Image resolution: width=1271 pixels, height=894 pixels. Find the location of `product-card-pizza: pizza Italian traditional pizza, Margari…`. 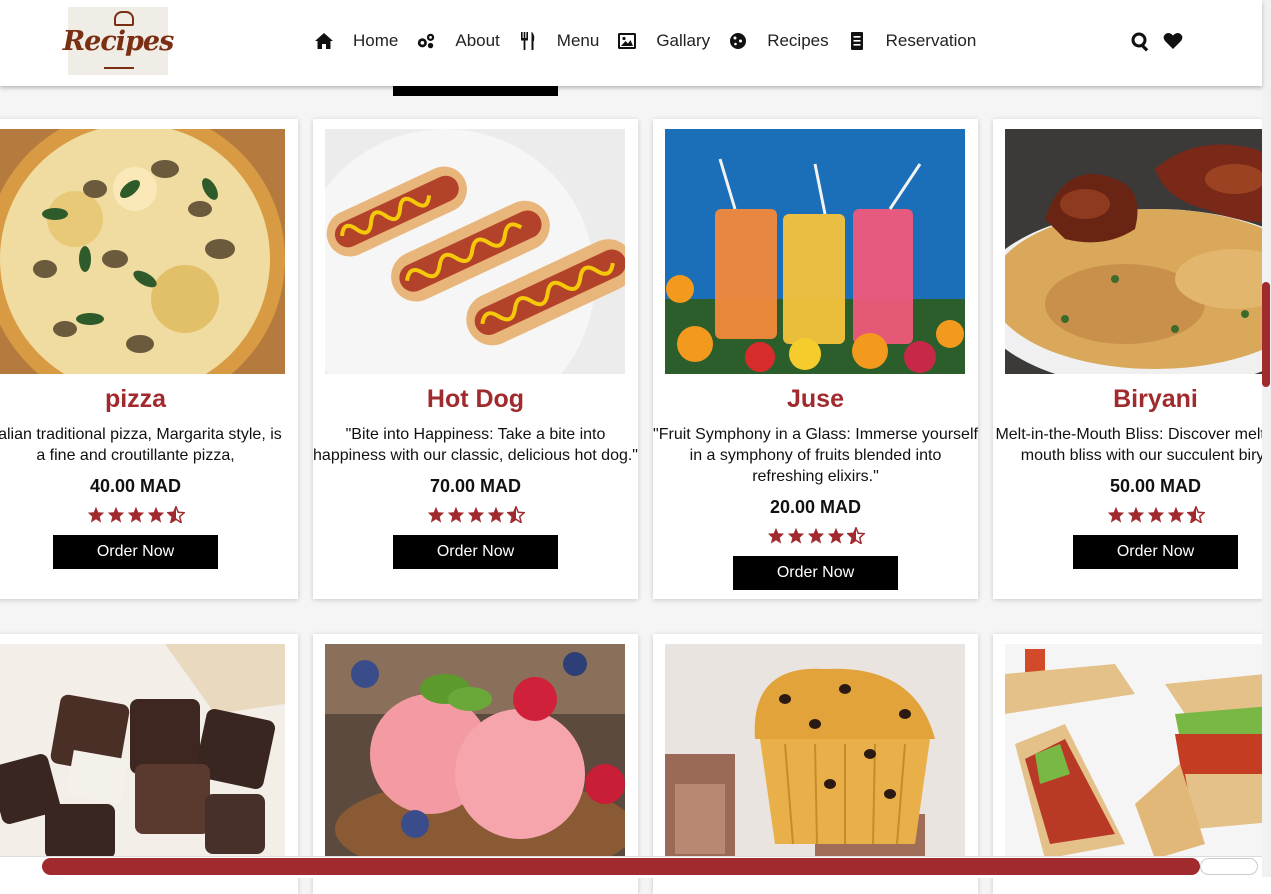

product-card-pizza: pizza Italian traditional pizza, Margari… is located at coordinates (149, 359).